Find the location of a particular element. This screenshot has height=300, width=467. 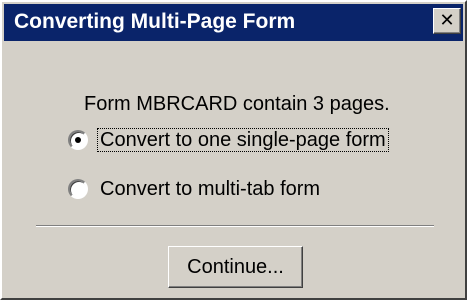

radio-option-single-page: Convert to one single-page form is located at coordinates (228, 140).